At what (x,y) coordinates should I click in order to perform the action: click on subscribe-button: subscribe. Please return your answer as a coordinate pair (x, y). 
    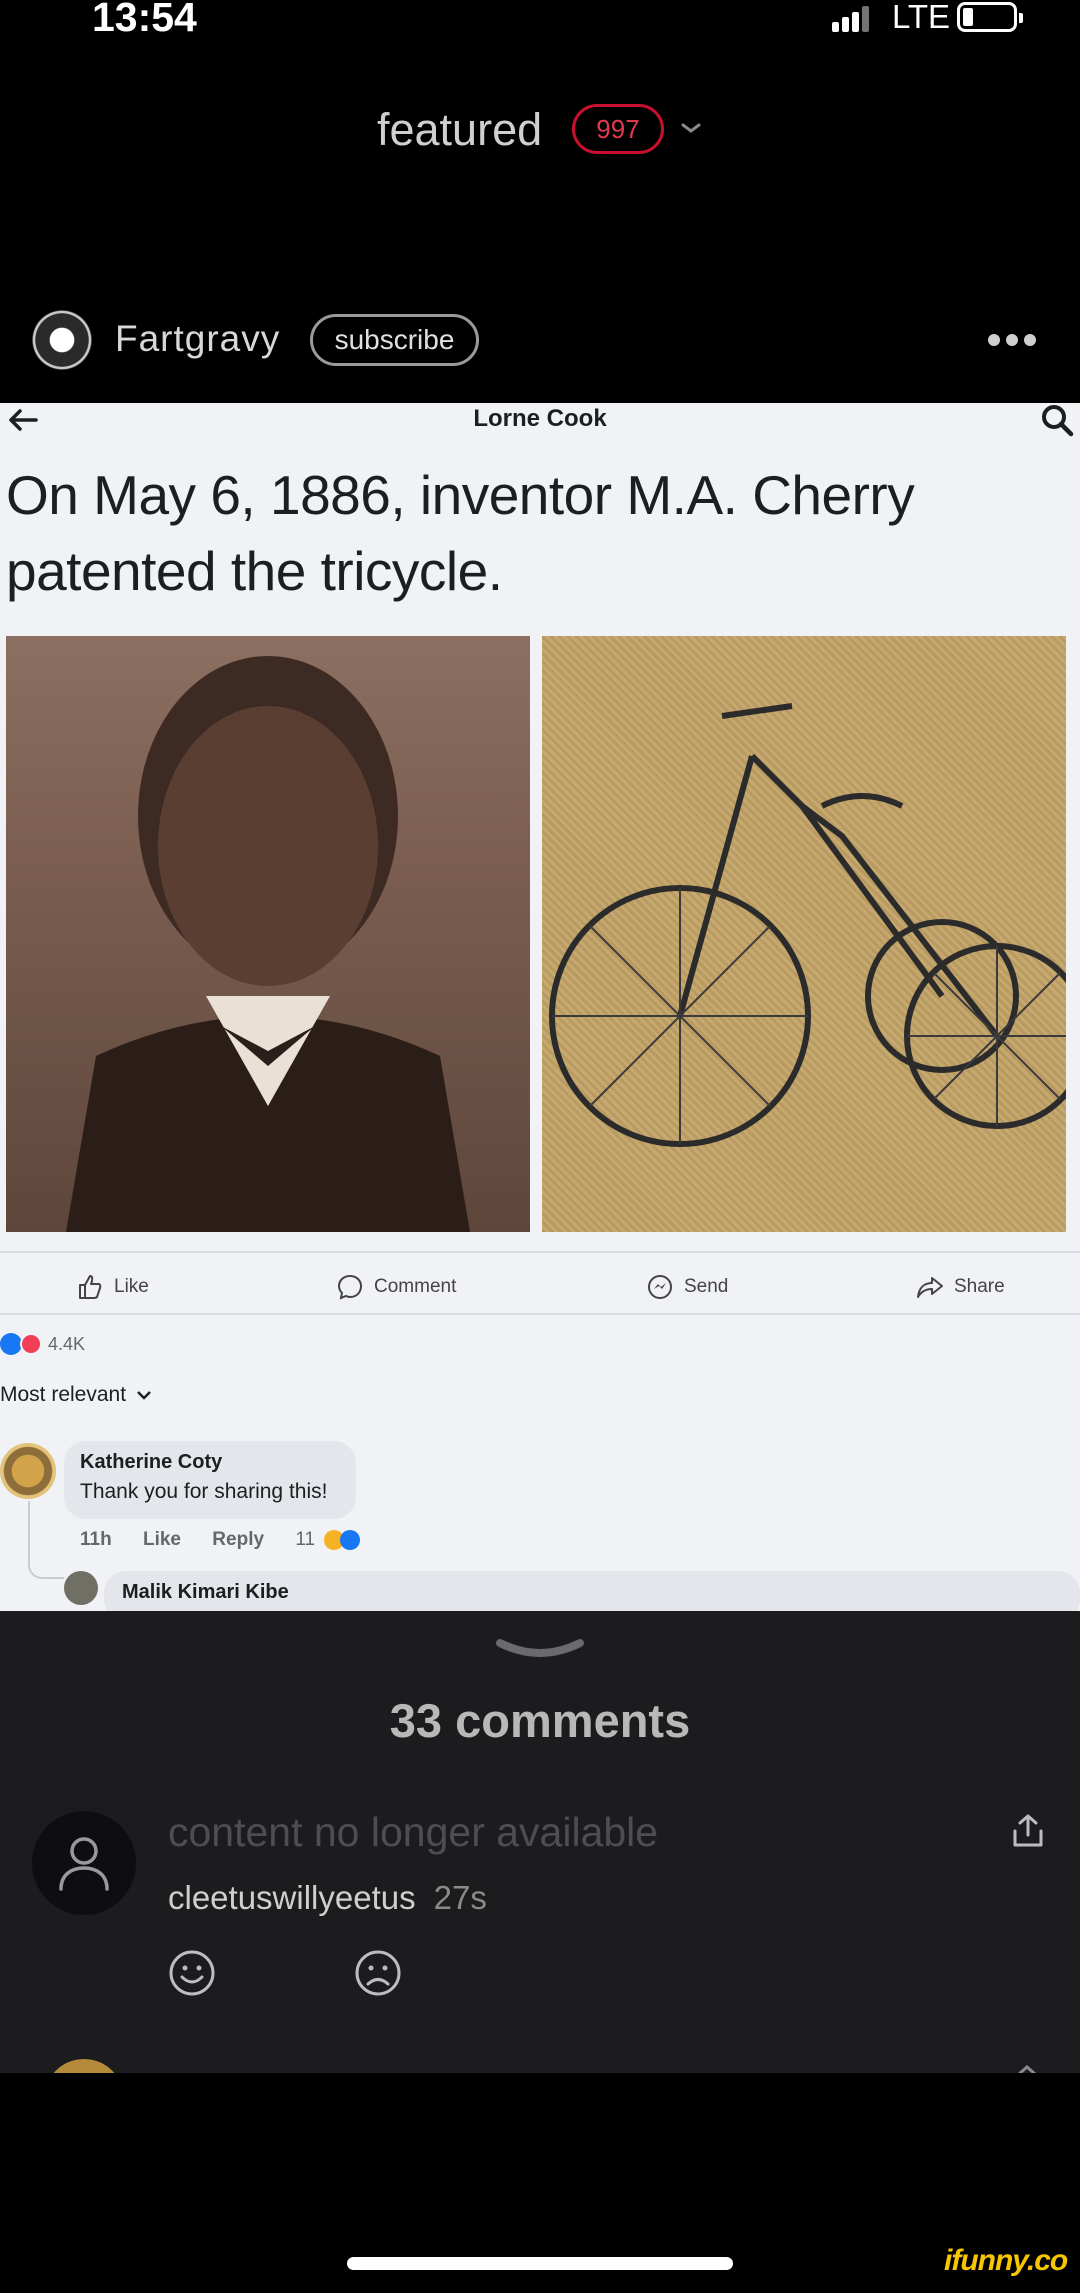
    Looking at the image, I should click on (394, 340).